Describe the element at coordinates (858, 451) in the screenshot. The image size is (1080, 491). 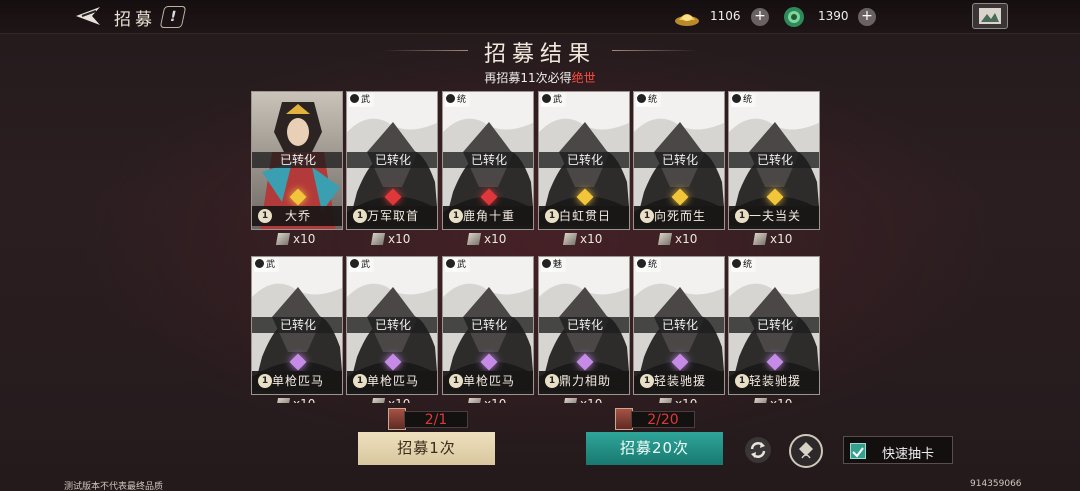
I see `quick-draw-checkbox` at that location.